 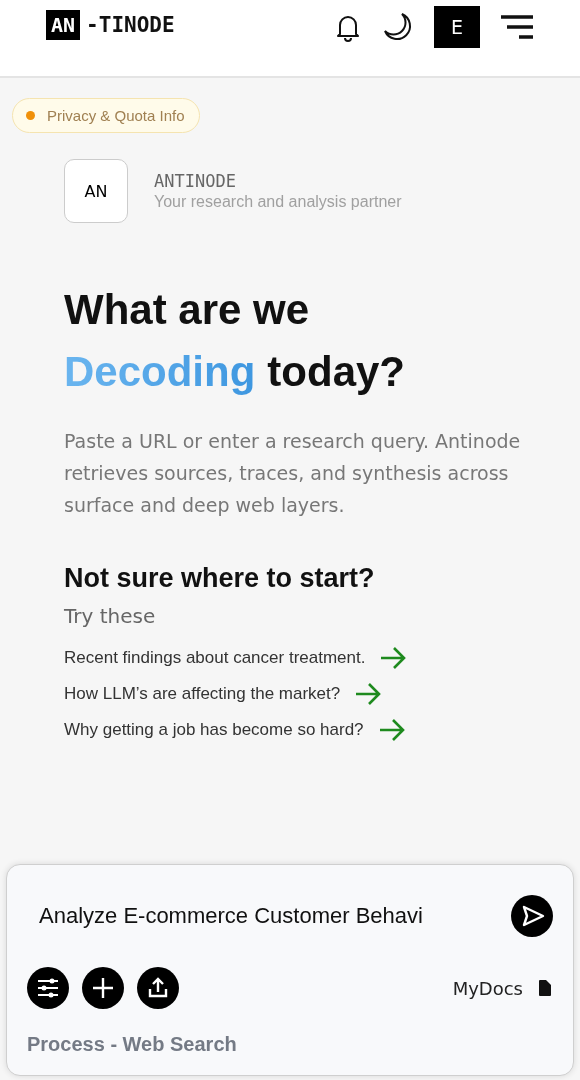 What do you see at coordinates (272, 916) in the screenshot?
I see `query-input: Analyze E-commerce Customer Behavi` at bounding box center [272, 916].